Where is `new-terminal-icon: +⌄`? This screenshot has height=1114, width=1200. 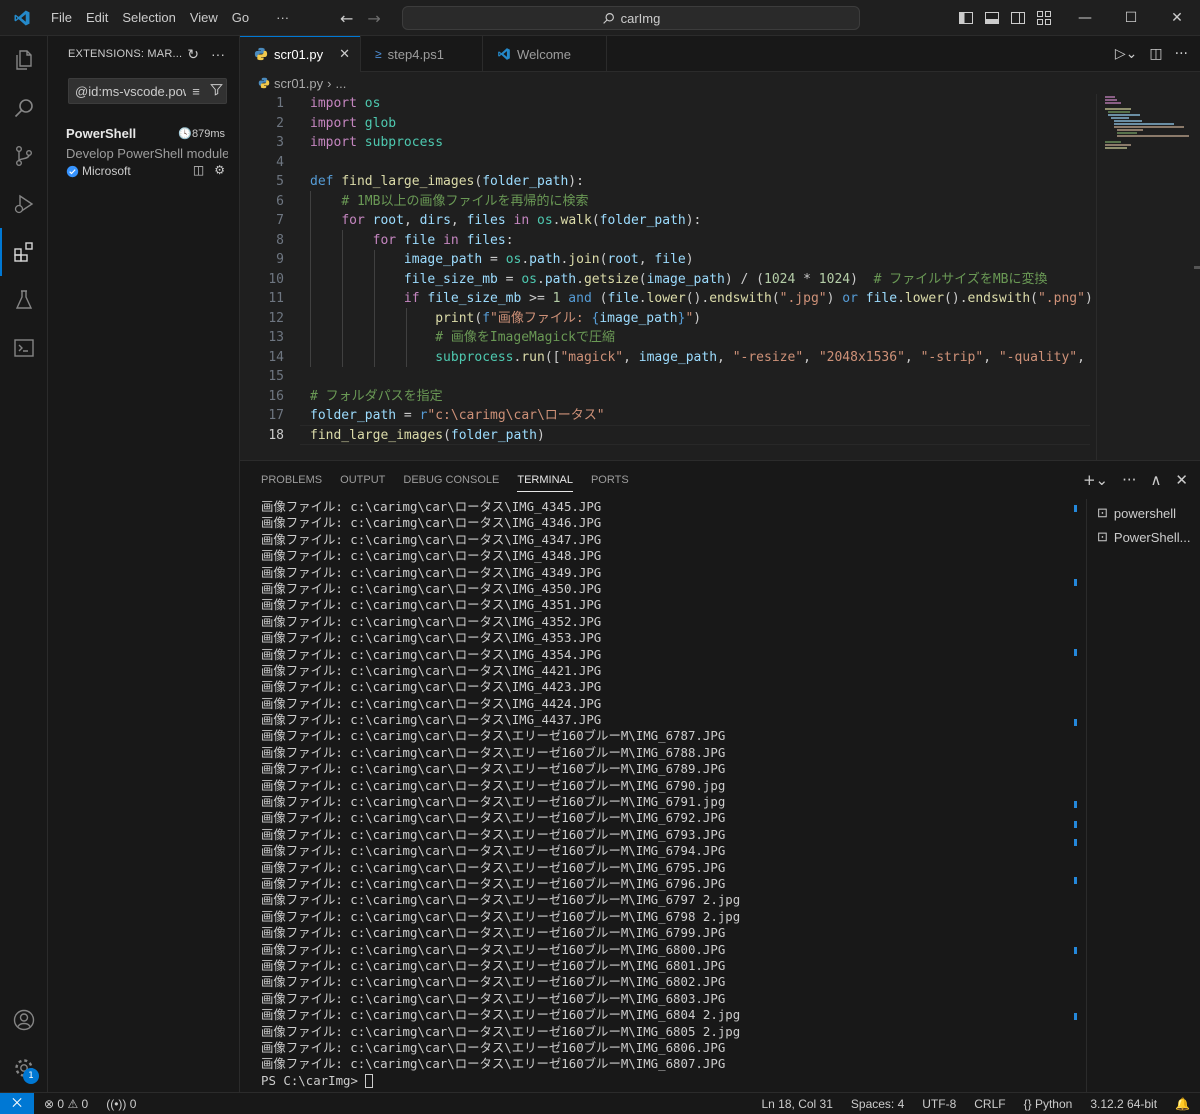
new-terminal-icon: +⌄ is located at coordinates (1095, 480).